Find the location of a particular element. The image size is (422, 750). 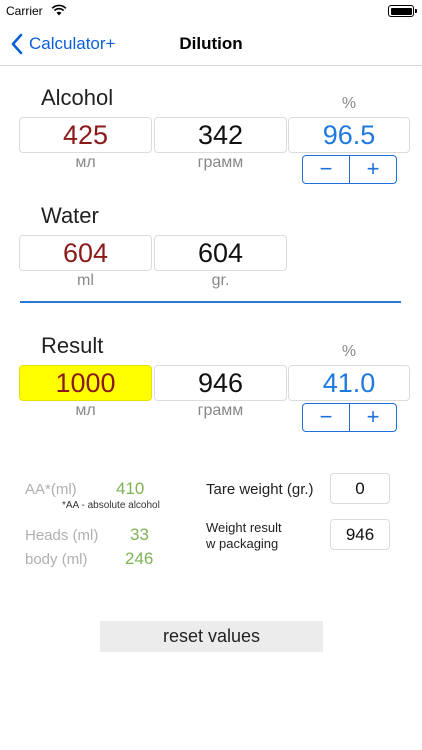

tare-weight-label: Tare weight (gr.) is located at coordinates (260, 489).